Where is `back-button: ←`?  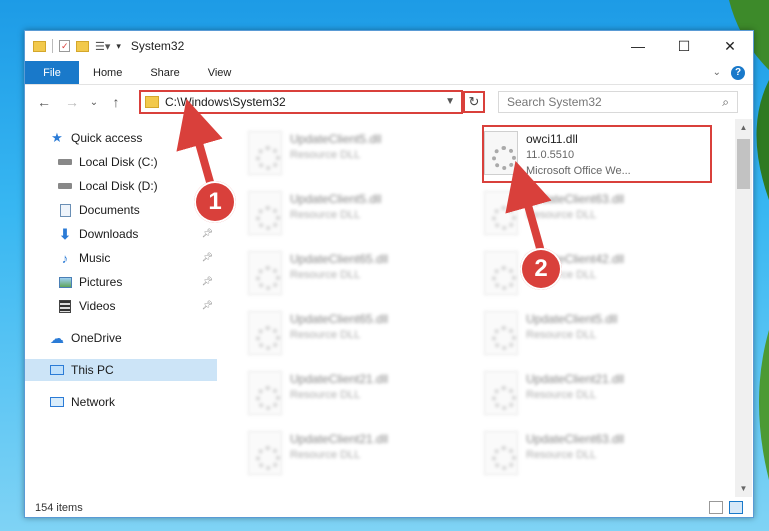 back-button: ← is located at coordinates (44, 102).